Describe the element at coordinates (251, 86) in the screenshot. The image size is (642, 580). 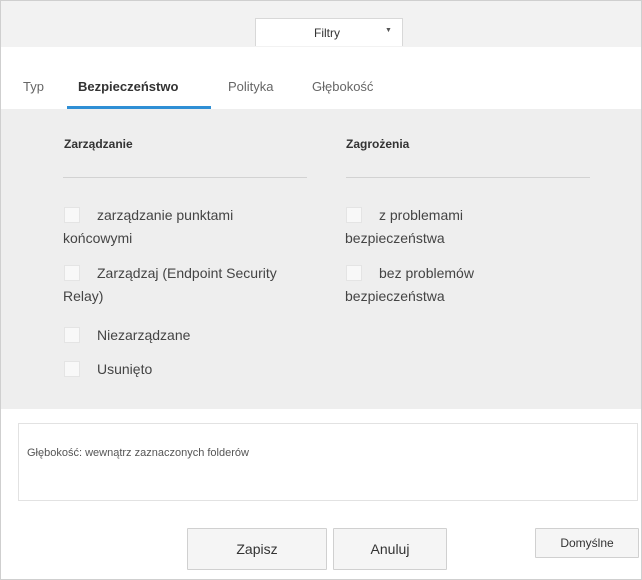
I see `tab-polityka: Polityka` at that location.